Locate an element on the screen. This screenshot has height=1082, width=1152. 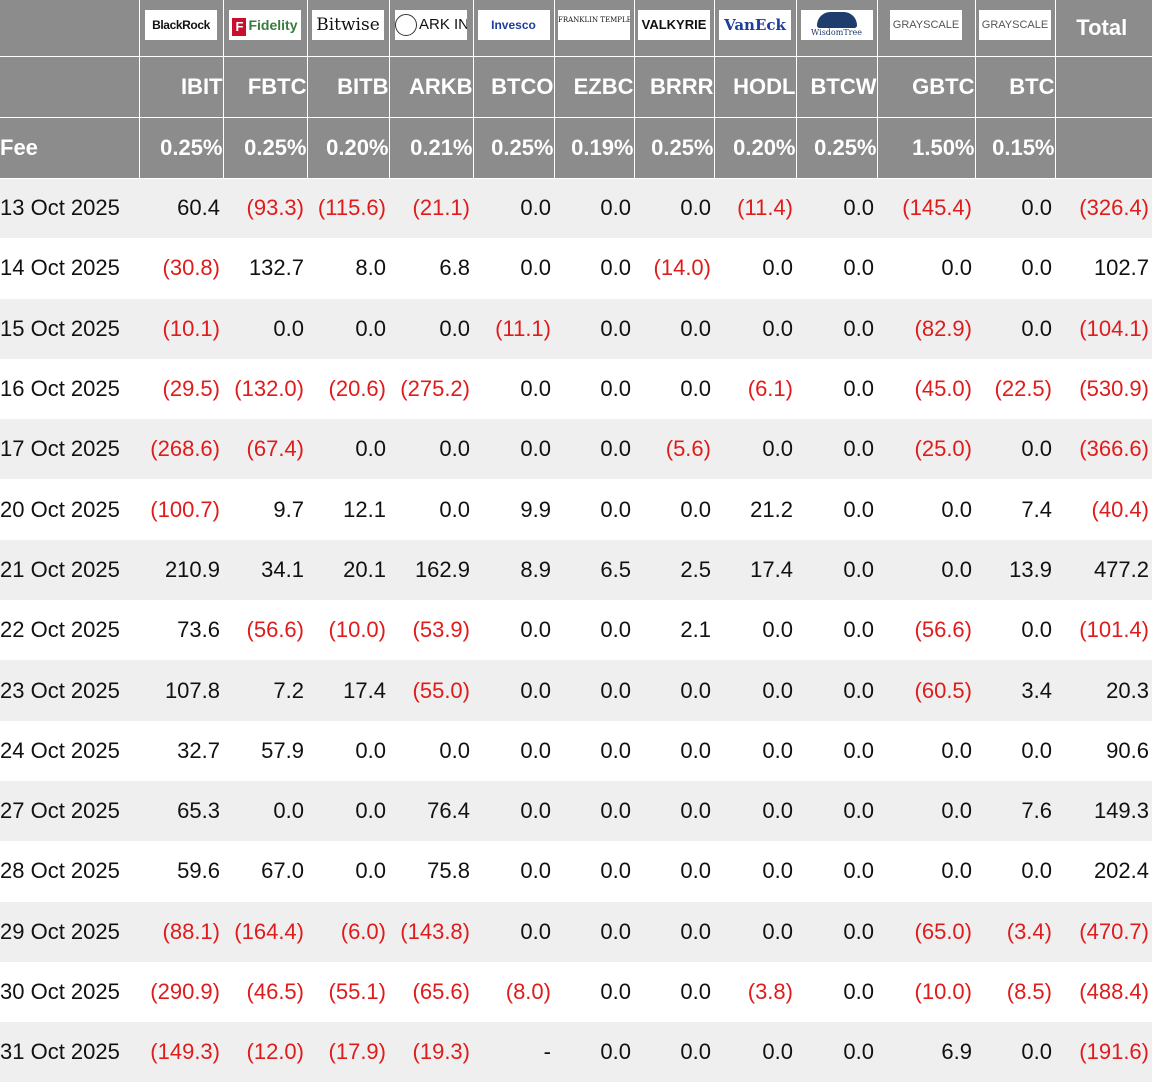
flow-cell-ibit: 32.7 is located at coordinates (198, 750).